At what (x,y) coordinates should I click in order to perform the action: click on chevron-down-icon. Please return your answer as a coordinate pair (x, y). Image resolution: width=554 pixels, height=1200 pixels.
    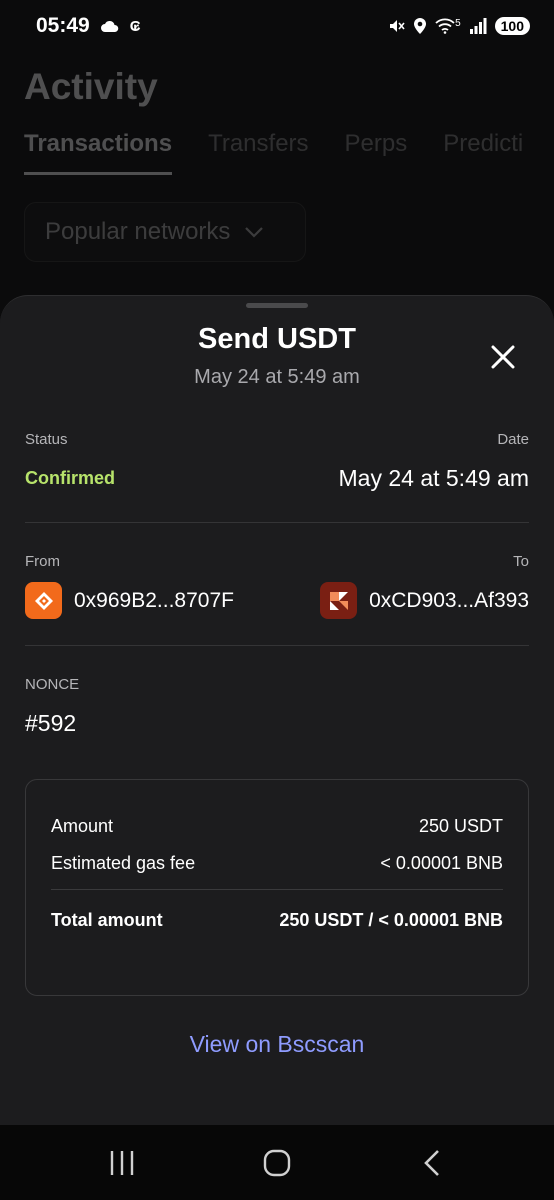
    Looking at the image, I should click on (254, 232).